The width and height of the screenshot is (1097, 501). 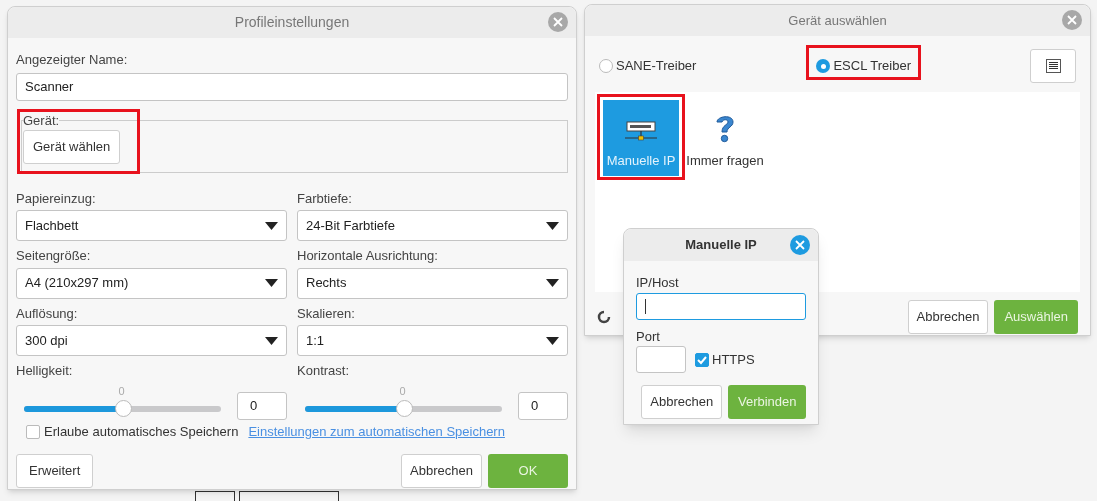 What do you see at coordinates (54, 256) in the screenshot?
I see `field-label: Seitengröße:` at bounding box center [54, 256].